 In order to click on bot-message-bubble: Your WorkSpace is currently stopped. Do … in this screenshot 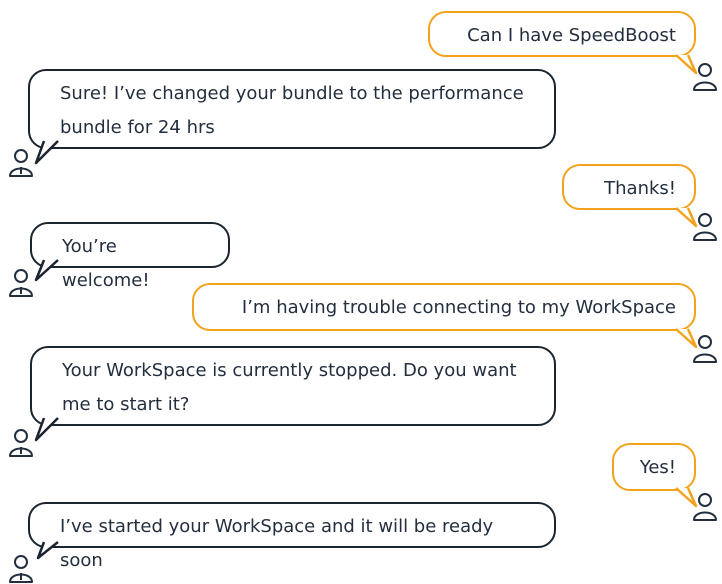, I will do `click(293, 386)`.